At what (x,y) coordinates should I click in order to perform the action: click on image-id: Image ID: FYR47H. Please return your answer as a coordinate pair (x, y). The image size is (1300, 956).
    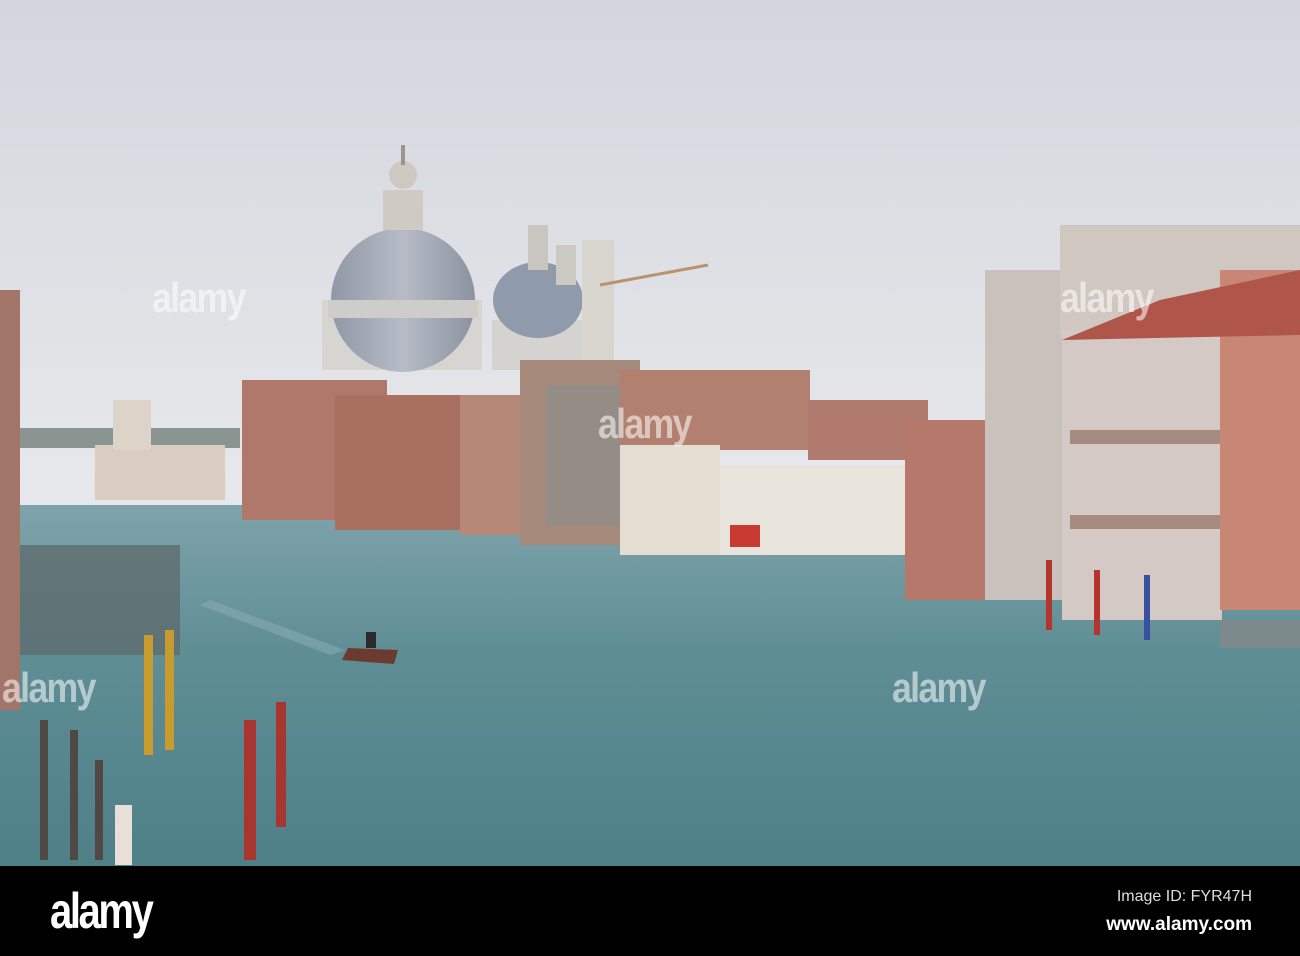
    Looking at the image, I should click on (1184, 896).